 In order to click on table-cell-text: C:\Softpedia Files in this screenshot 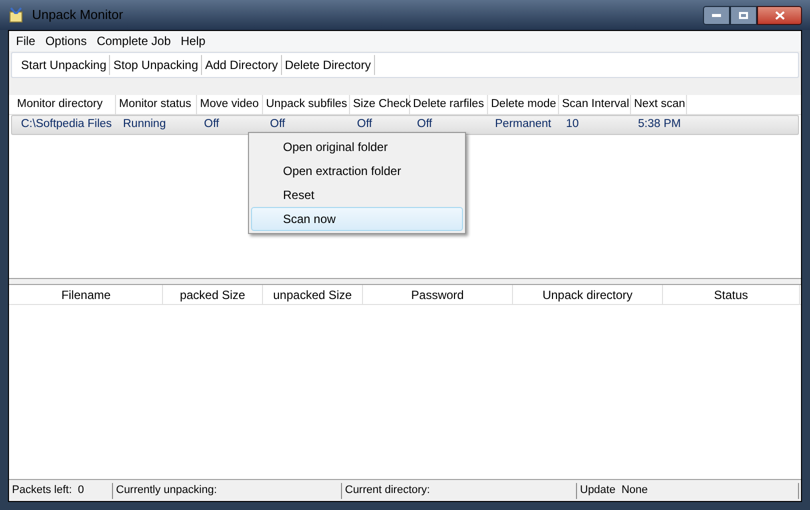, I will do `click(66, 124)`.